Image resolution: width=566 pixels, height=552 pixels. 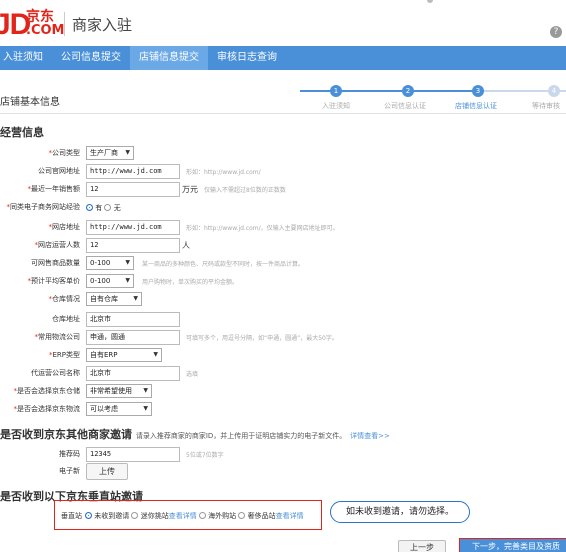 What do you see at coordinates (133, 245) in the screenshot?
I see `ops-count-input: 12` at bounding box center [133, 245].